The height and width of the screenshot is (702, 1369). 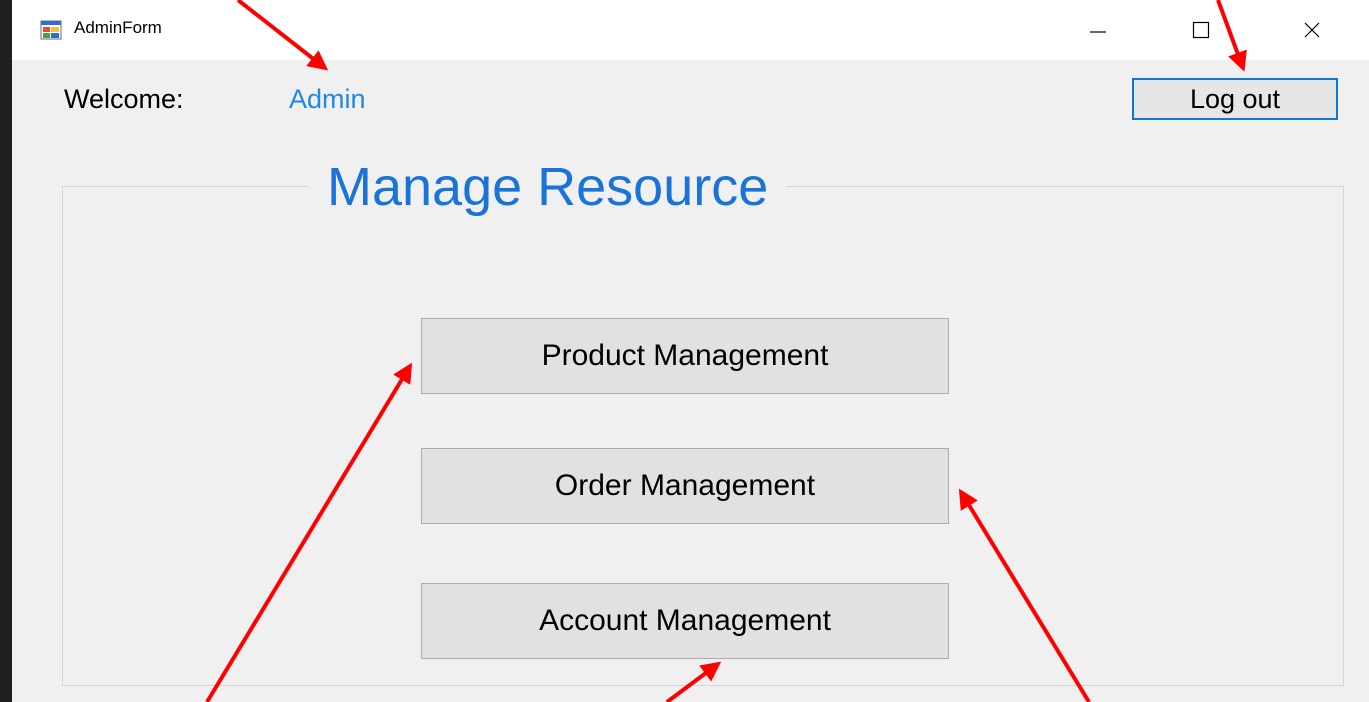 What do you see at coordinates (124, 99) in the screenshot?
I see `welcome-label: Welcome:` at bounding box center [124, 99].